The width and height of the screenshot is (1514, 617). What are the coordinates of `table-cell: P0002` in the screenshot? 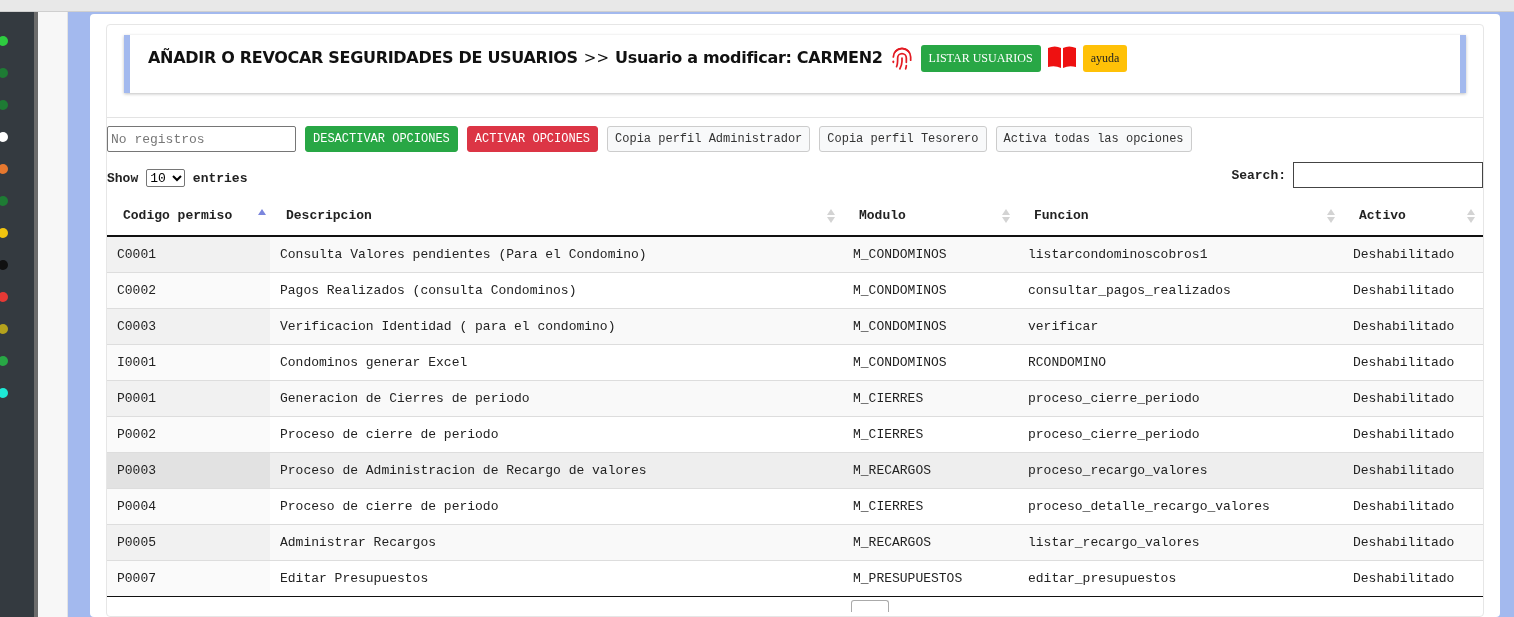 It's located at (188, 434).